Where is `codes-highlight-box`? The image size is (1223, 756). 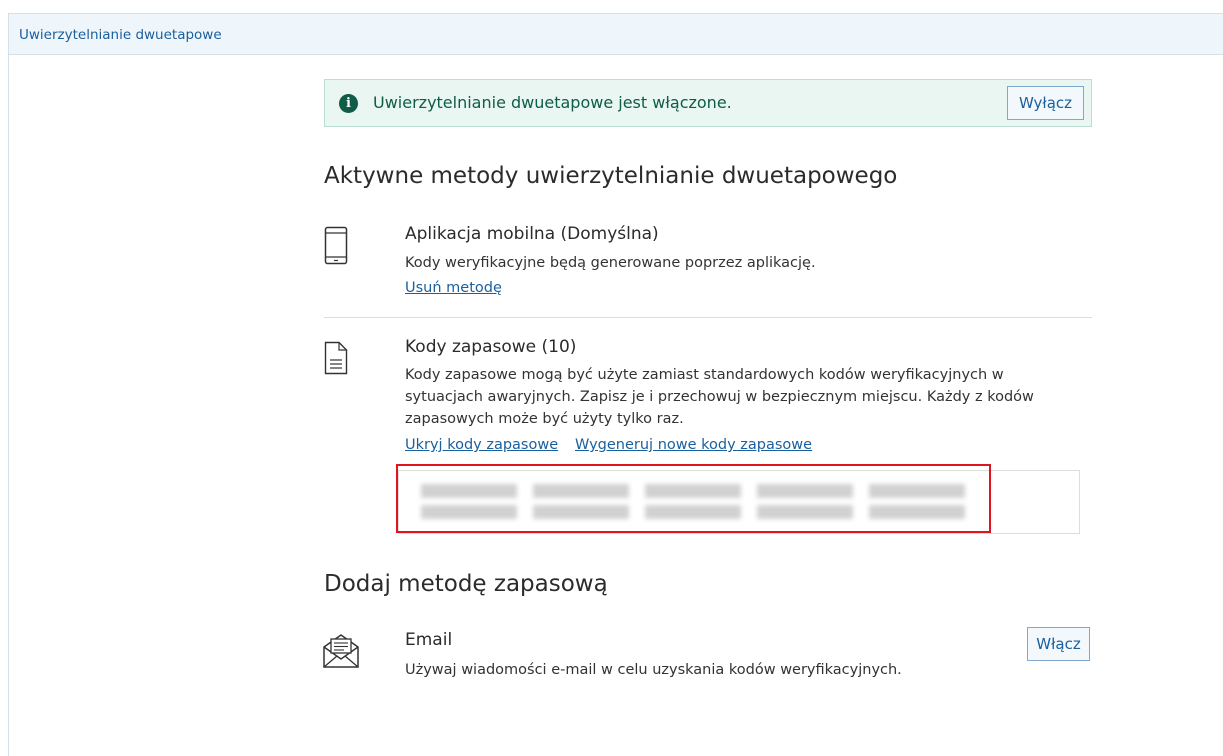 codes-highlight-box is located at coordinates (693, 498).